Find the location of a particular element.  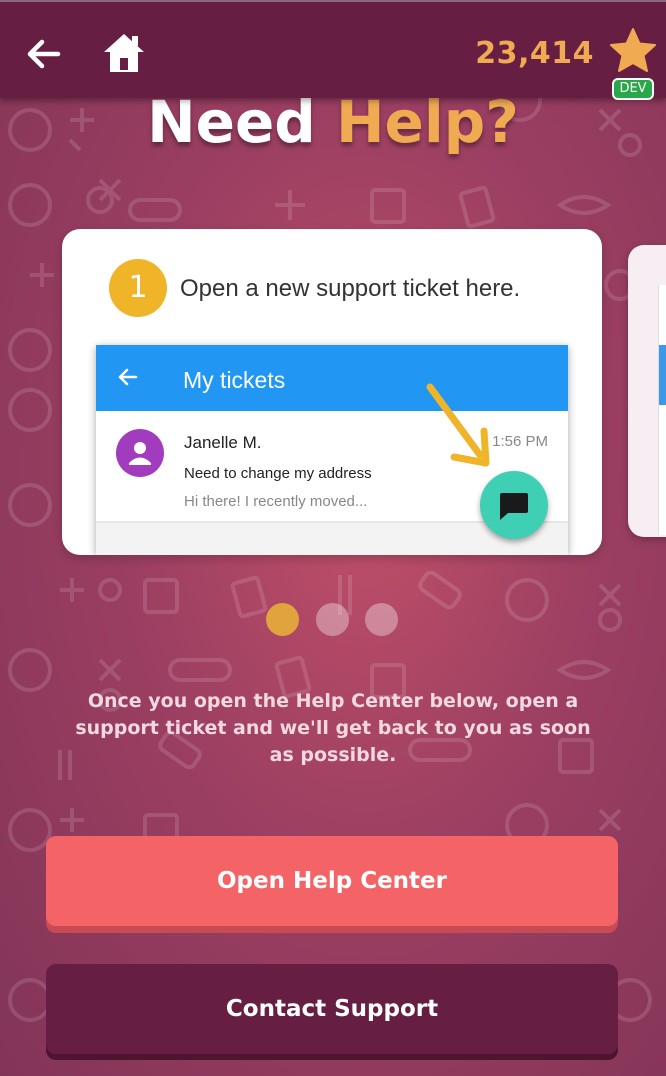

ticket-name: Janelle M. is located at coordinates (223, 442).